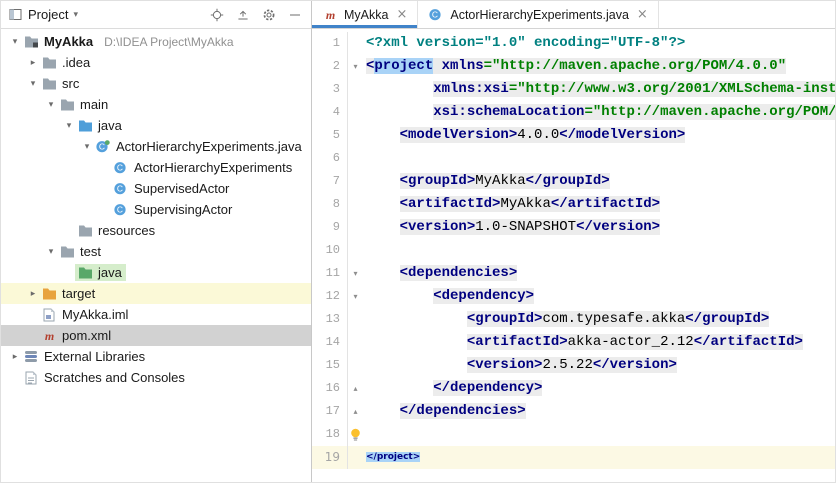 Image resolution: width=836 pixels, height=483 pixels. Describe the element at coordinates (209, 146) in the screenshot. I see `tree-item-label: ActorHierarchyExperiments.java` at that location.